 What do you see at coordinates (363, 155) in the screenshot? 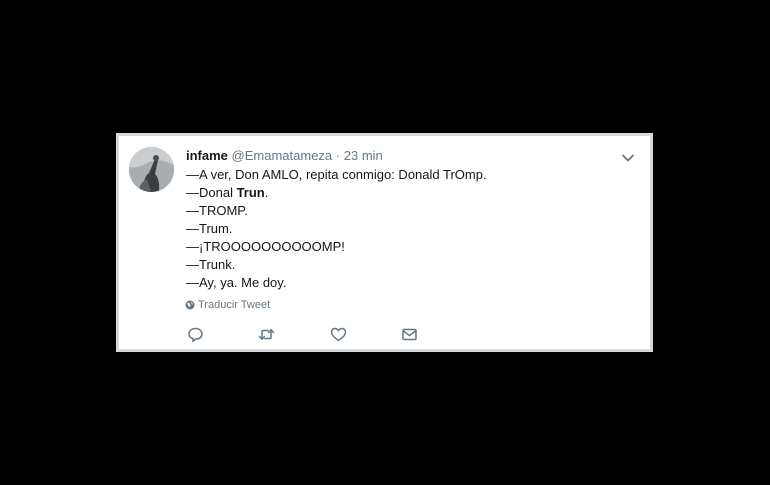
I see `timestamp: 23 min` at bounding box center [363, 155].